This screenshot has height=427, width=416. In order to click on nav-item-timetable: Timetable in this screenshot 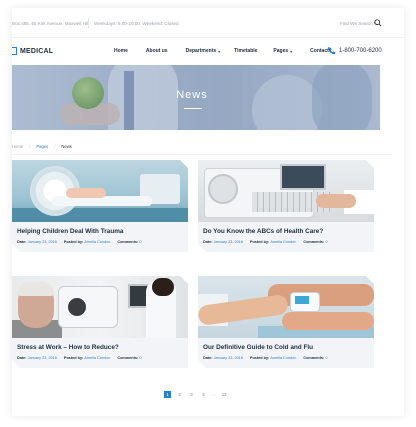, I will do `click(245, 51)`.